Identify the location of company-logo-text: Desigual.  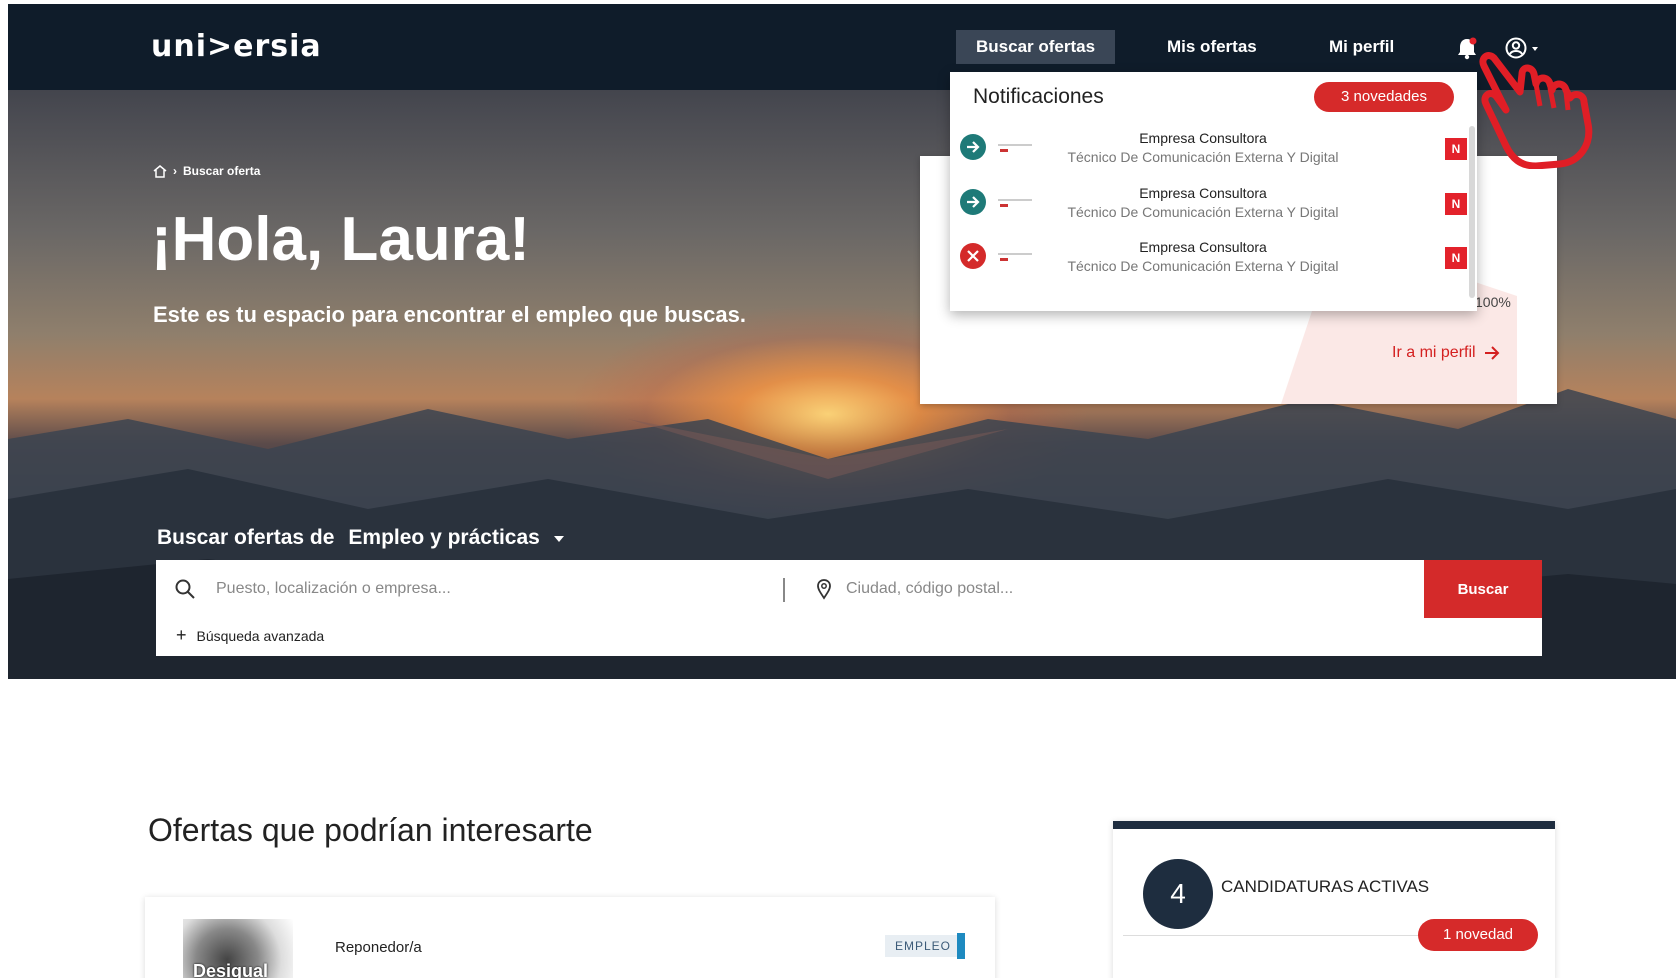
(231, 969).